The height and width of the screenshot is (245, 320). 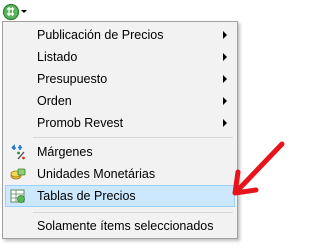 What do you see at coordinates (17, 196) in the screenshot?
I see `price-table-icon` at bounding box center [17, 196].